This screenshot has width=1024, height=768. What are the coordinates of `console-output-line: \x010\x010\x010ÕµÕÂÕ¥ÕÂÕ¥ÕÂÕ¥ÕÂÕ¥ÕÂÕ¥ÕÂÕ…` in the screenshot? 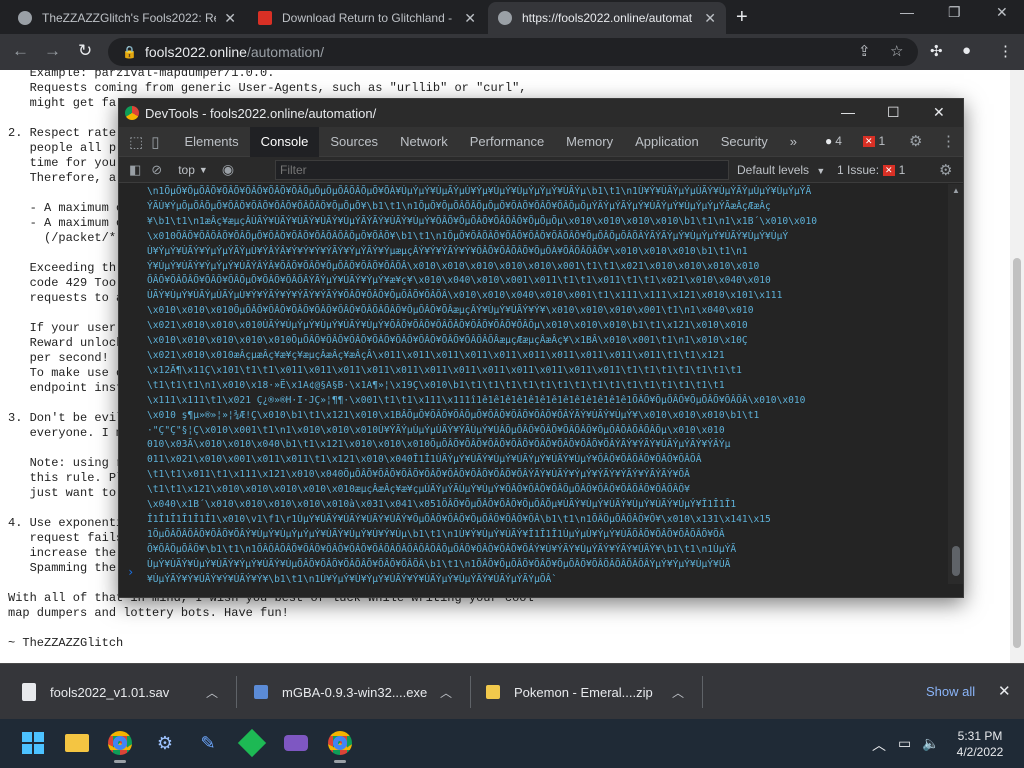 It's located at (450, 311).